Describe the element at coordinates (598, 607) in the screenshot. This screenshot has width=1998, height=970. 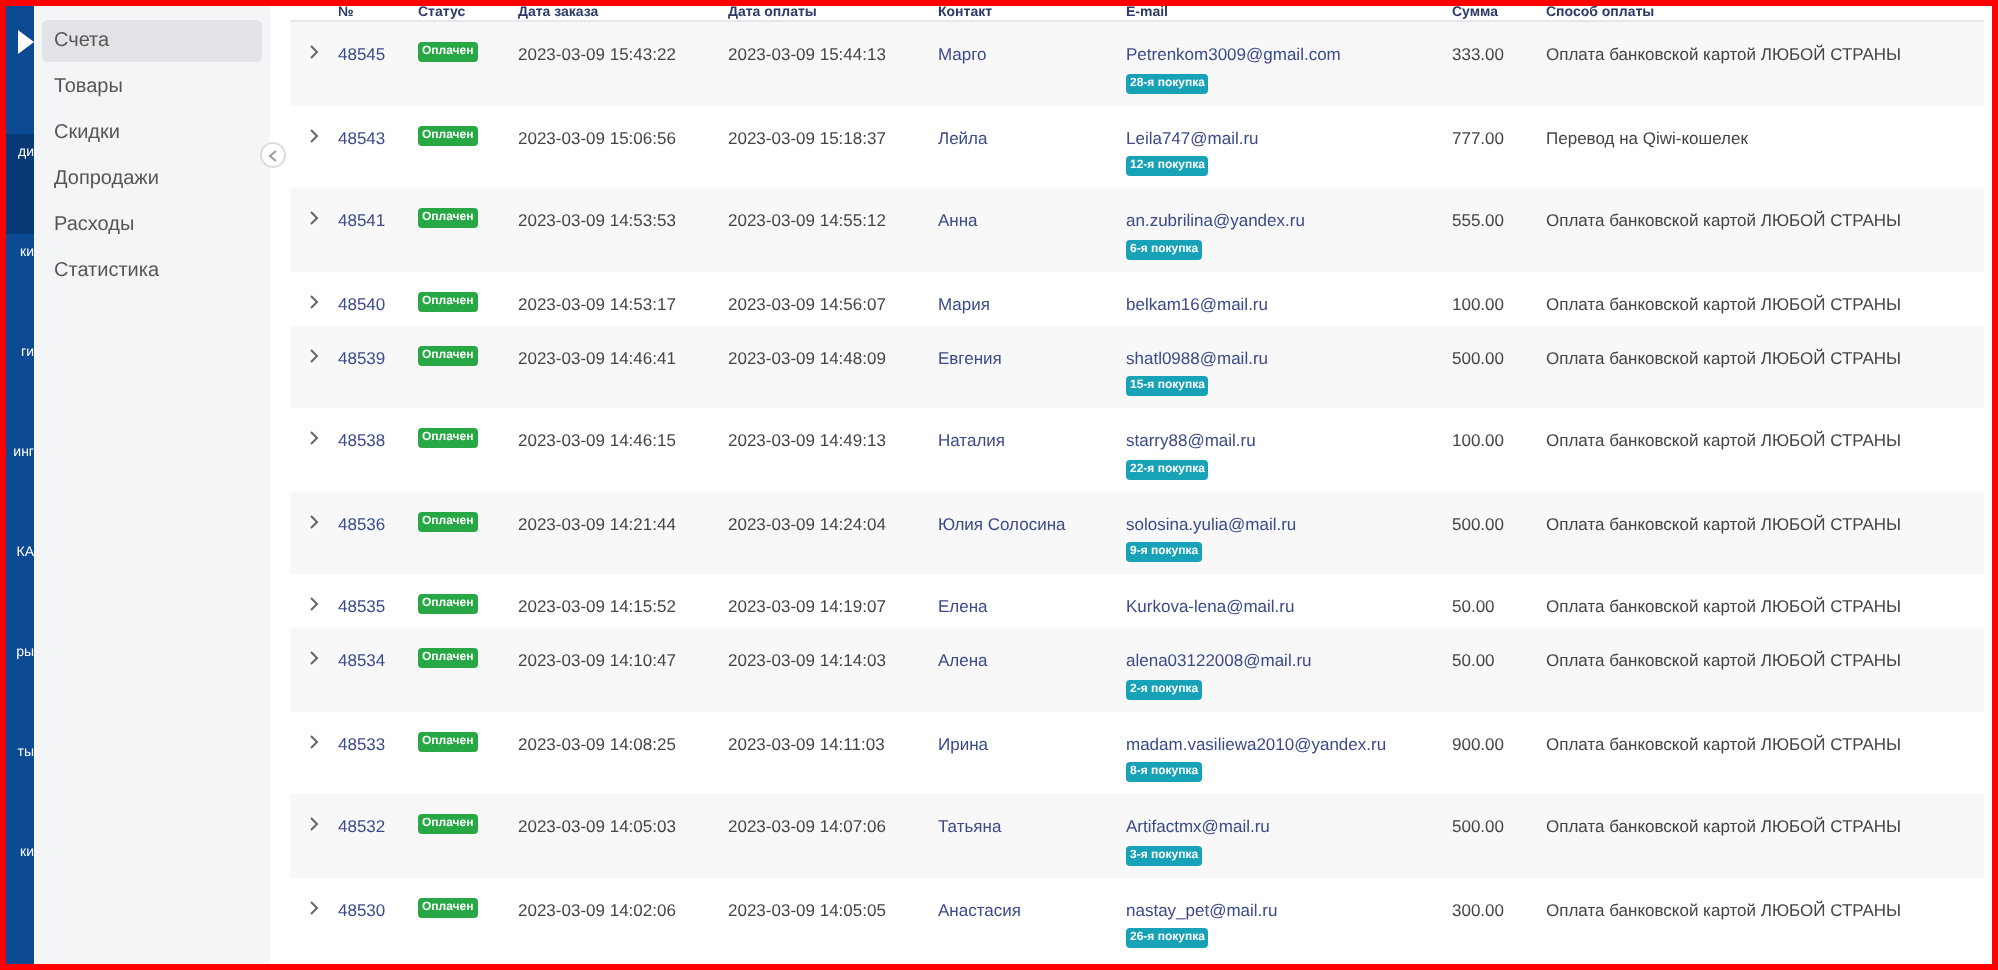
I see `order-date: 2023-03-09 14:15:52` at that location.